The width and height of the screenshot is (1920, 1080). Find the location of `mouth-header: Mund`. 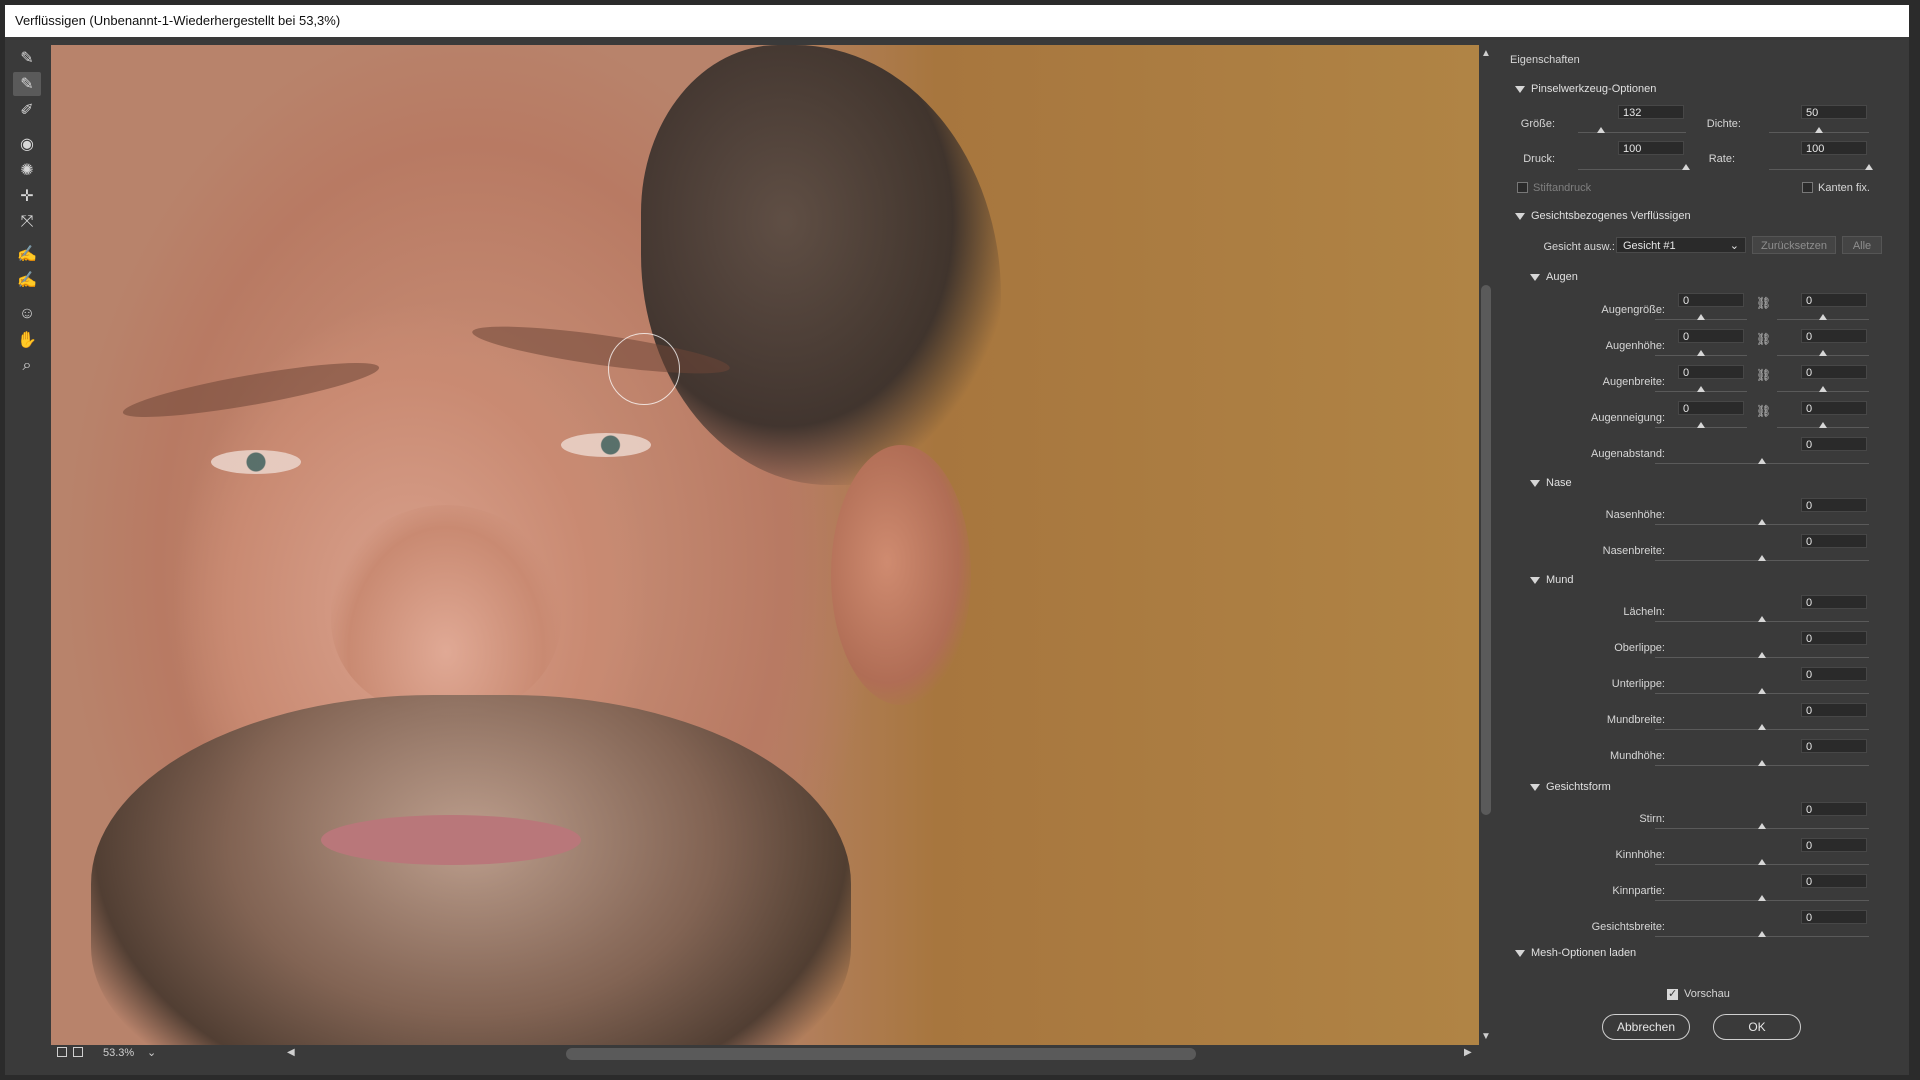

mouth-header: Mund is located at coordinates (1552, 580).